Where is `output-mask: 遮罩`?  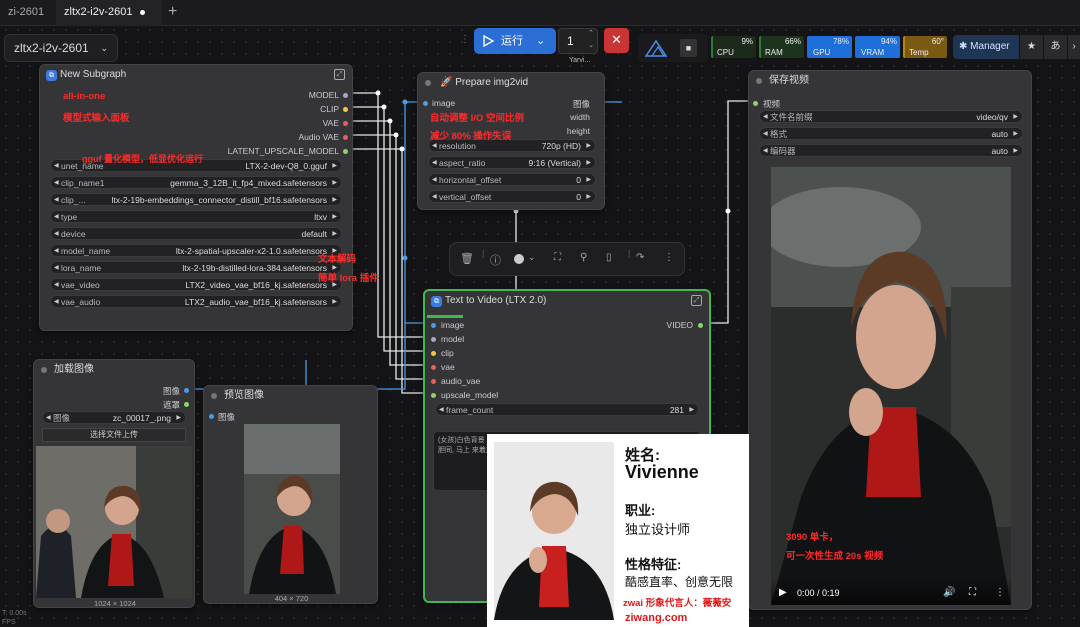 output-mask: 遮罩 is located at coordinates (175, 405).